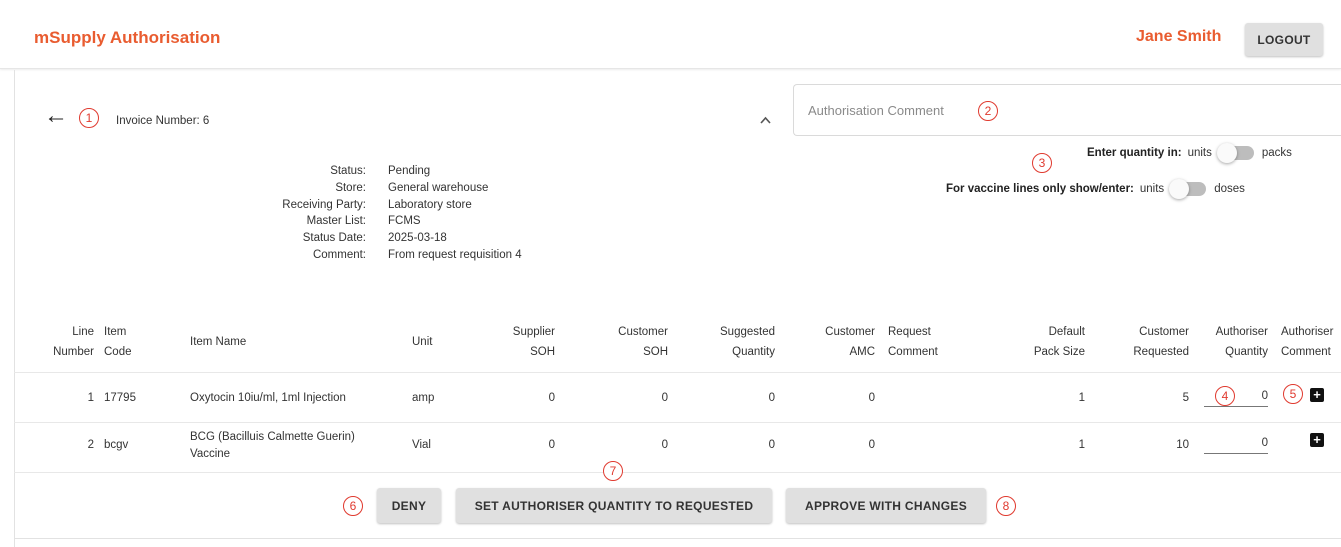 This screenshot has width=1341, height=547. What do you see at coordinates (1225, 396) in the screenshot?
I see `annotation-marker: 4` at bounding box center [1225, 396].